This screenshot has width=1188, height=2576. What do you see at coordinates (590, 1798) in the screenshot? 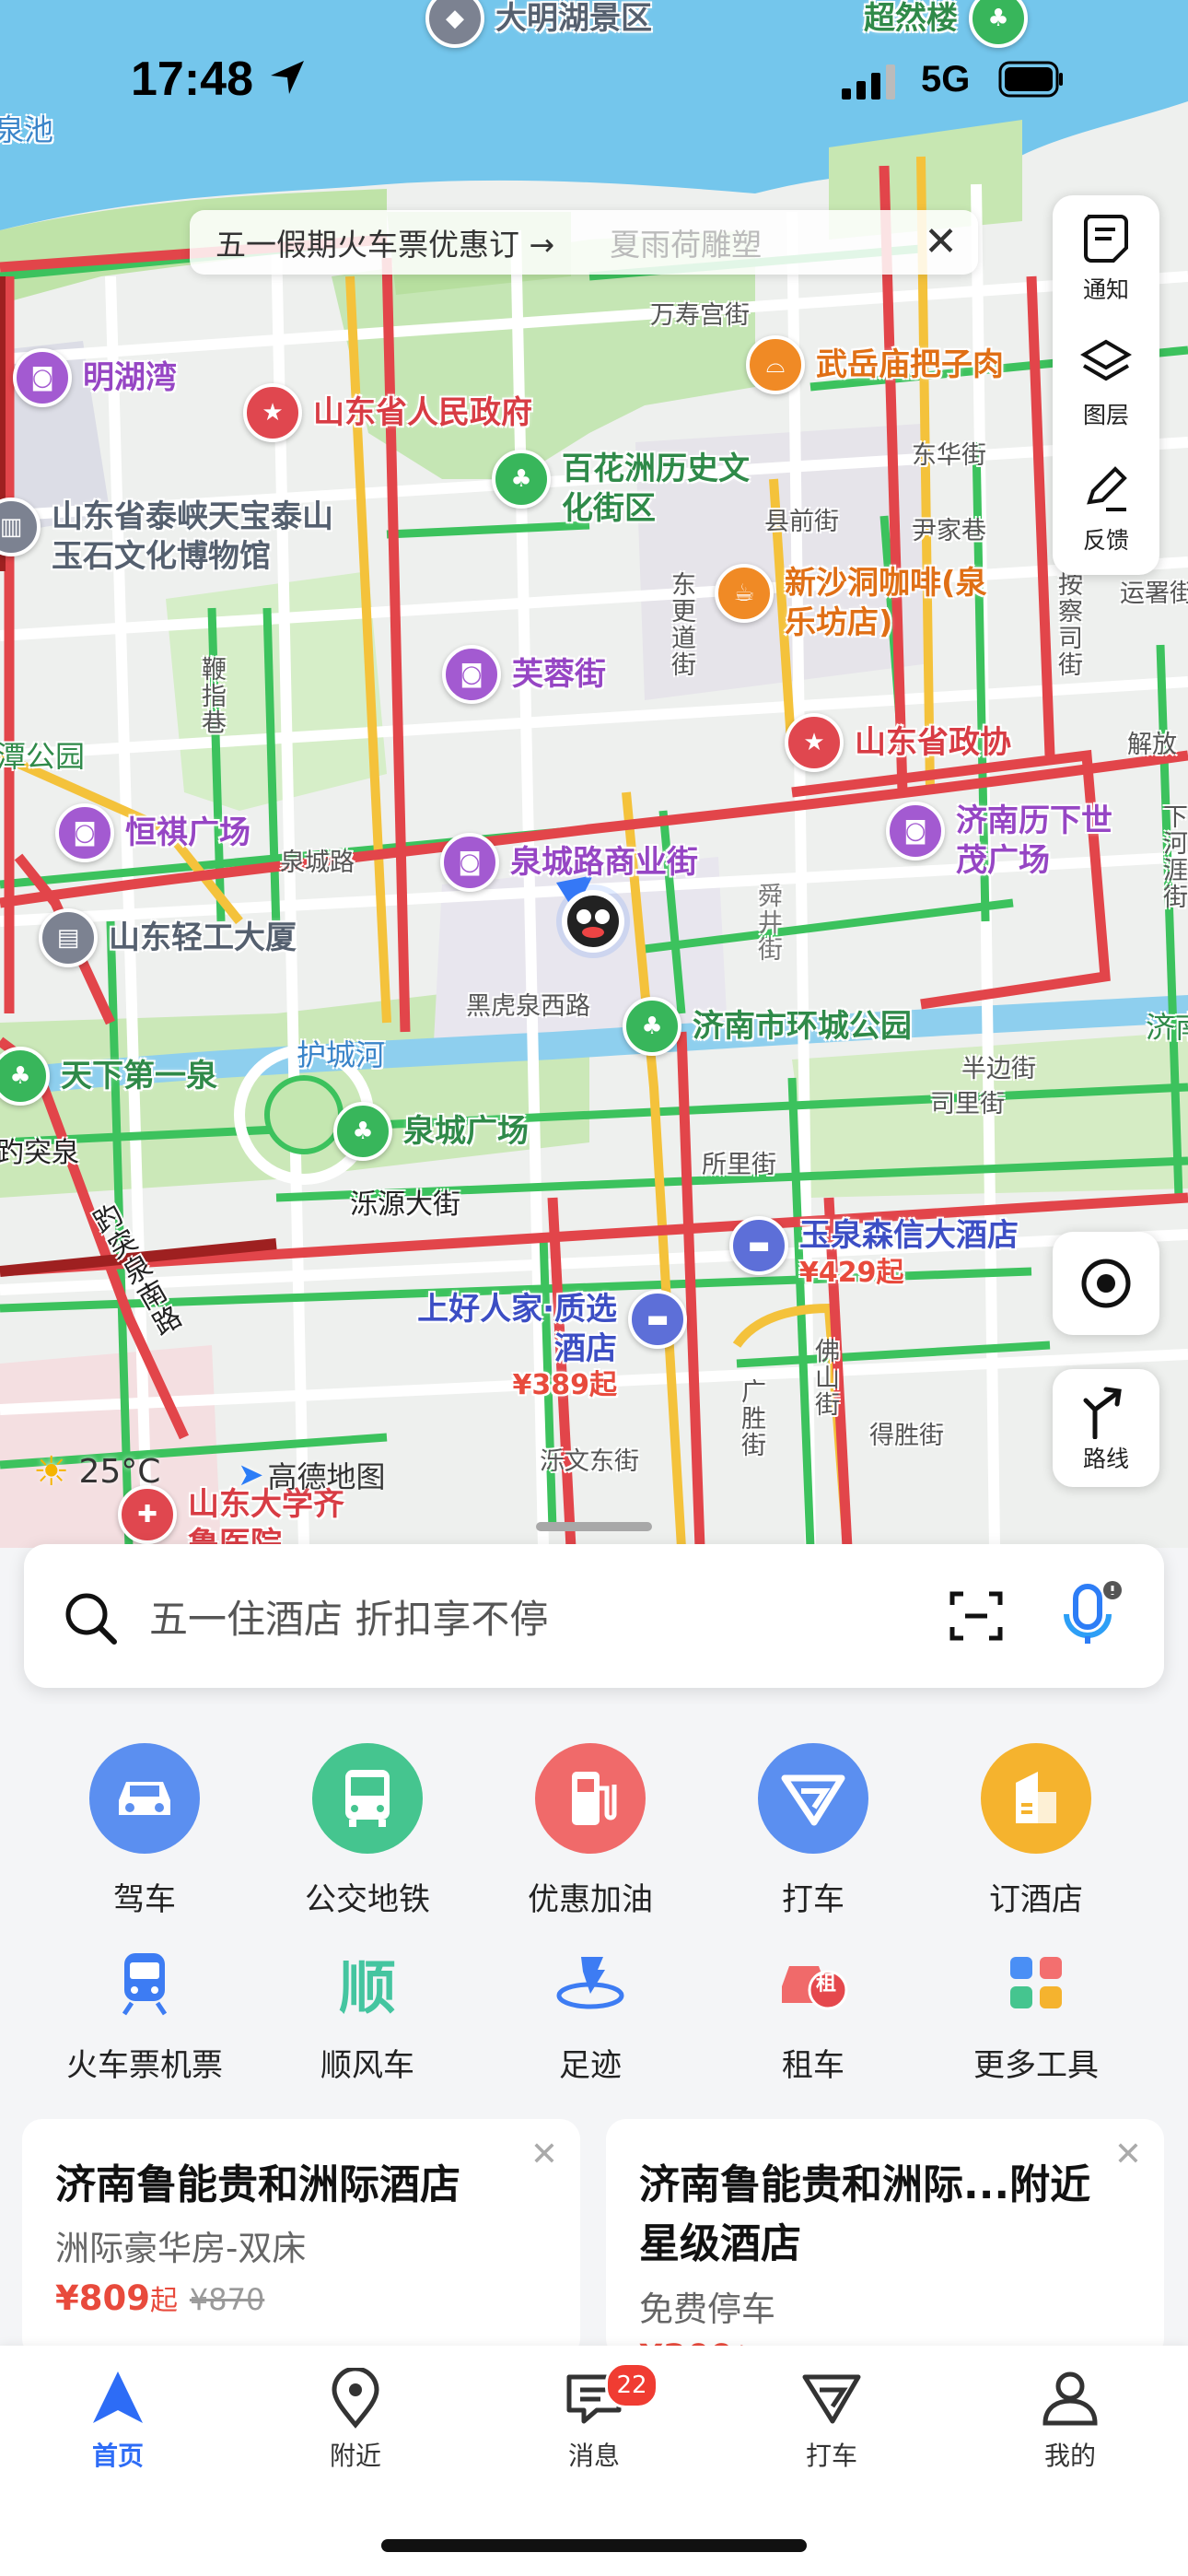
I see `fuel-icon` at bounding box center [590, 1798].